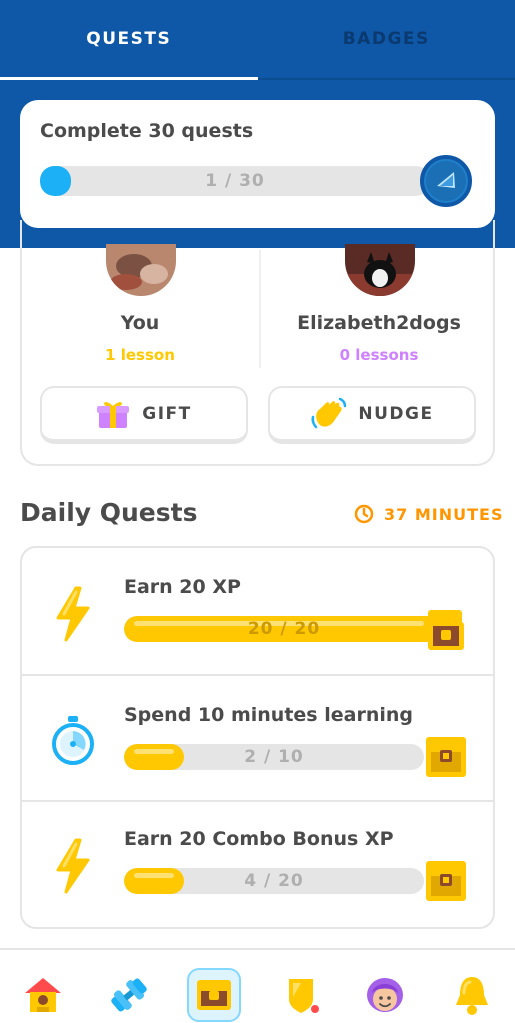  I want to click on nav-profile, so click(385, 995).